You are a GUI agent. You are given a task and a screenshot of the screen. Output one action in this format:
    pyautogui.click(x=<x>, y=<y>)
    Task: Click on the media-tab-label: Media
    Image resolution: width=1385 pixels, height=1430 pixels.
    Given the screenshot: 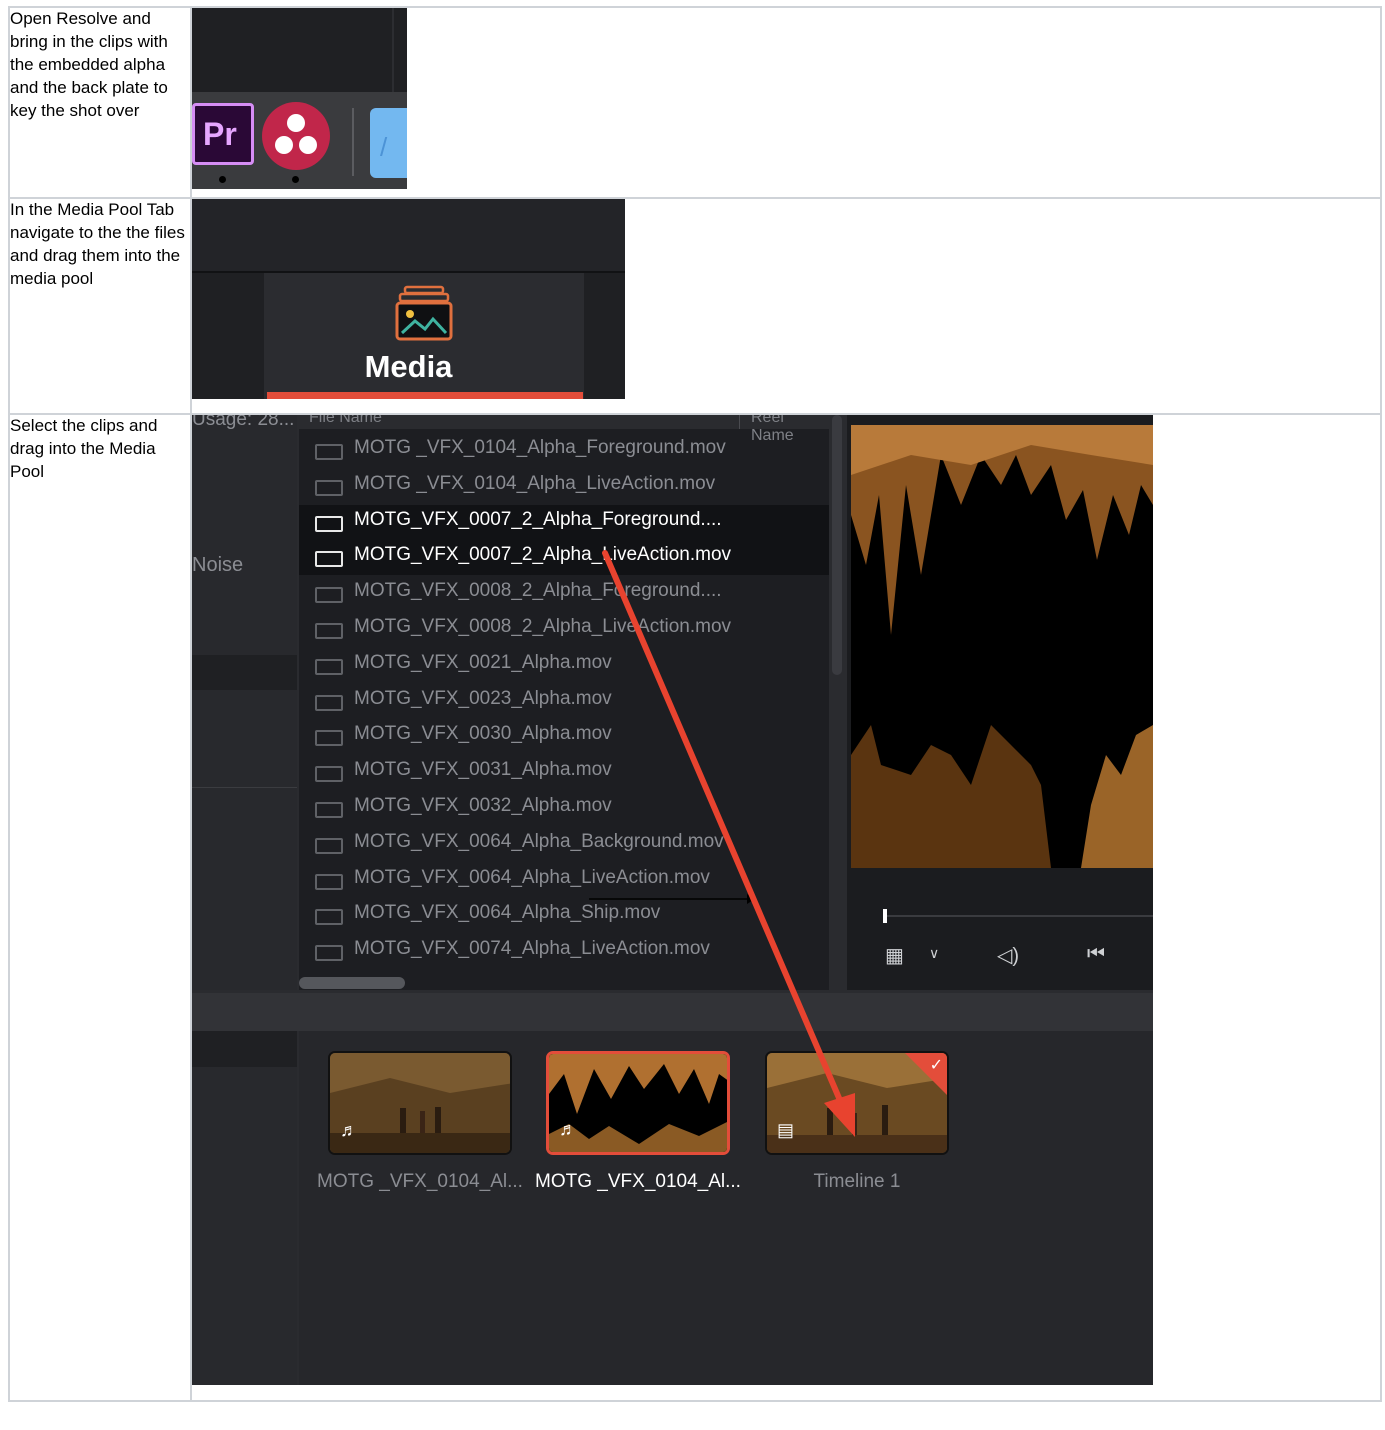 What is the action you would take?
    pyautogui.click(x=408, y=367)
    